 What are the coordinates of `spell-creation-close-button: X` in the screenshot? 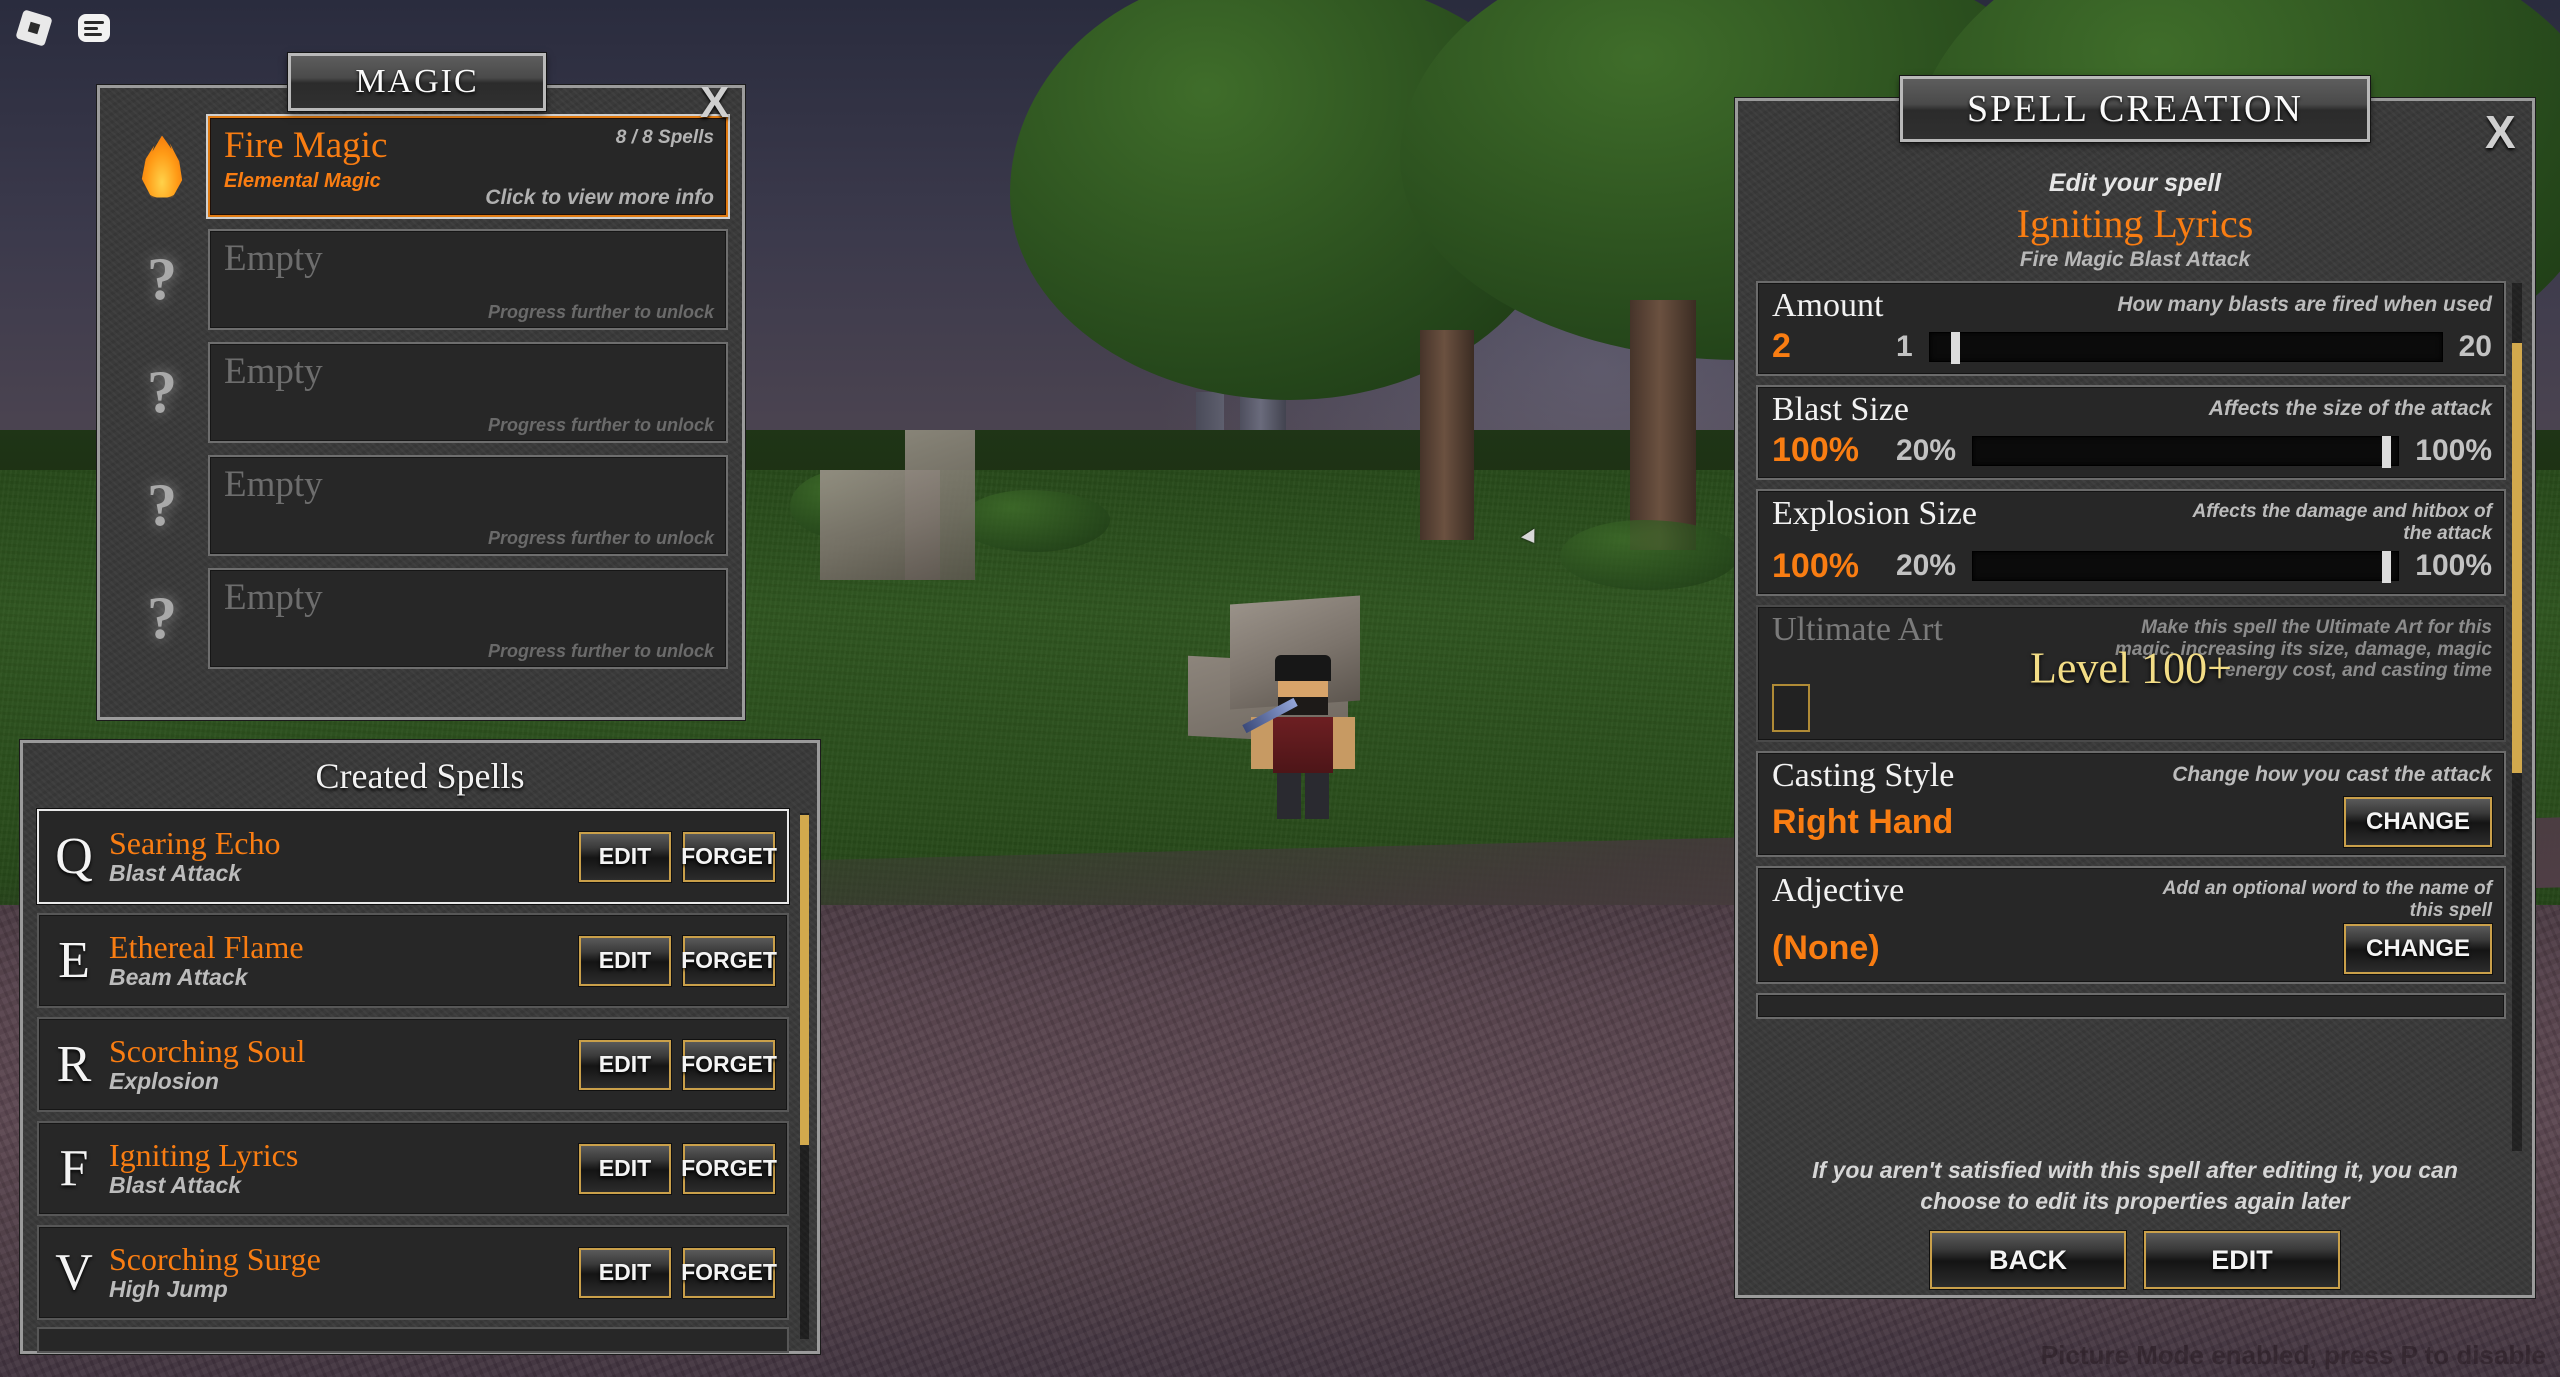 It's located at (2500, 132).